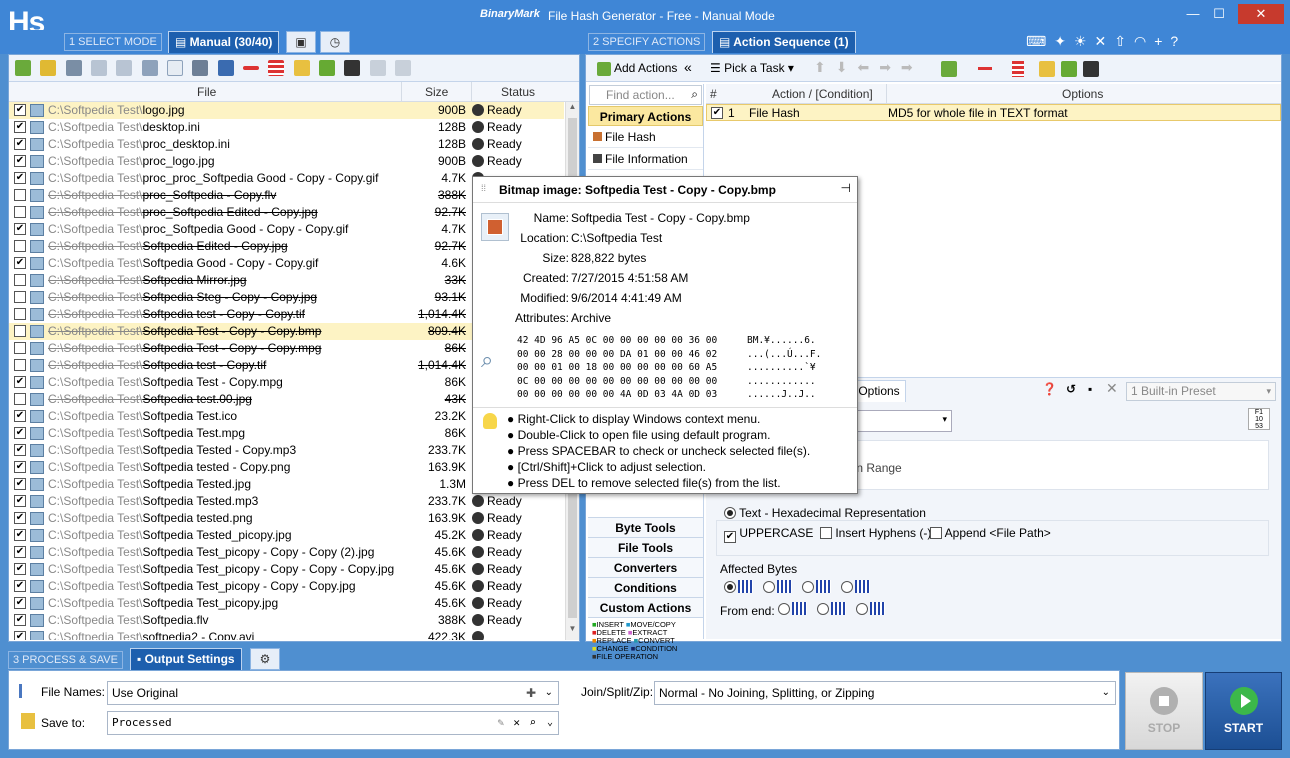 The width and height of the screenshot is (1290, 758). What do you see at coordinates (333, 723) in the screenshot?
I see `save-to-field: Processed ✎ ✕ ⌕ ⌄` at bounding box center [333, 723].